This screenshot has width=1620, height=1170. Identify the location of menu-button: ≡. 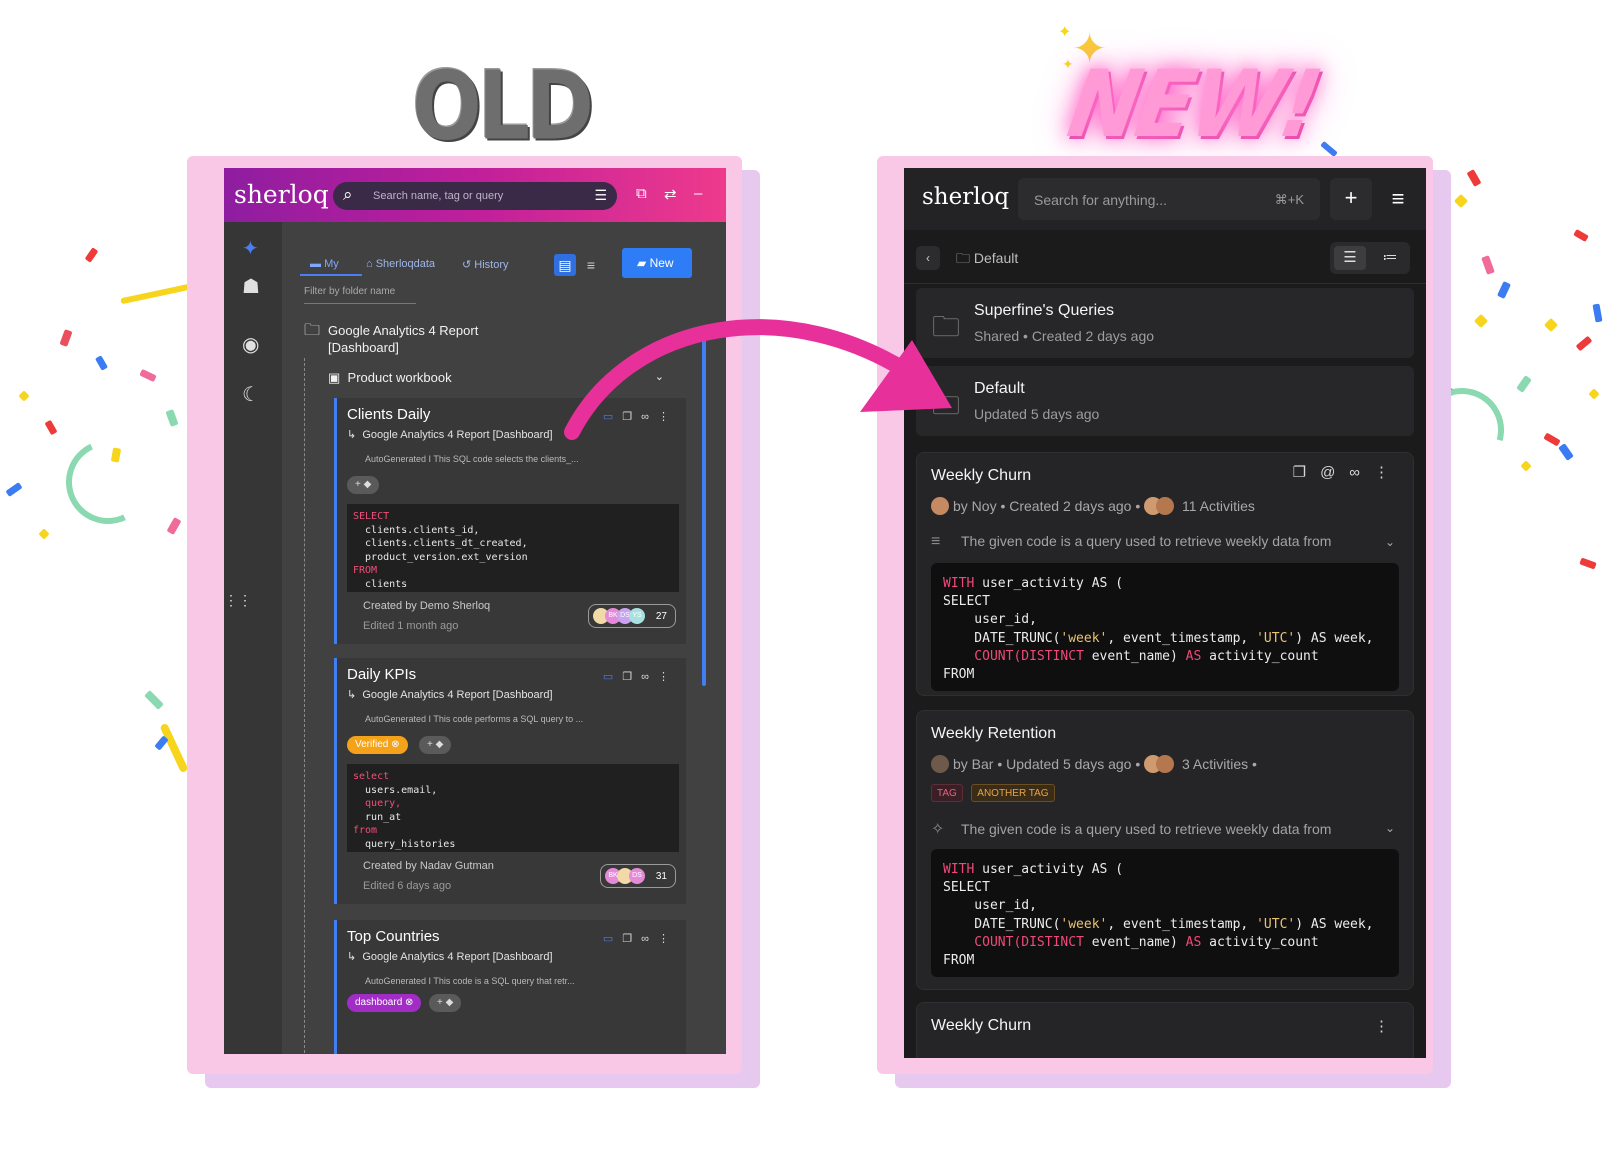
(1398, 200).